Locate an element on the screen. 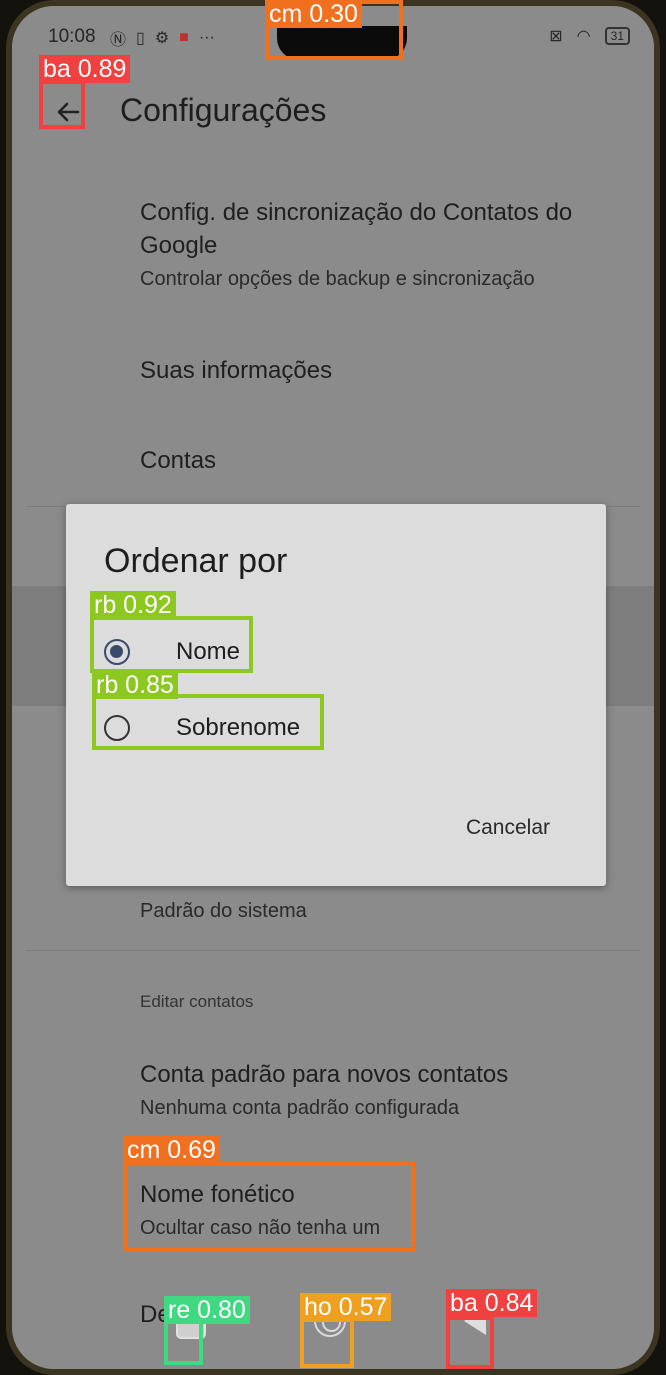  detection-label: ba 0.84 is located at coordinates (492, 1303).